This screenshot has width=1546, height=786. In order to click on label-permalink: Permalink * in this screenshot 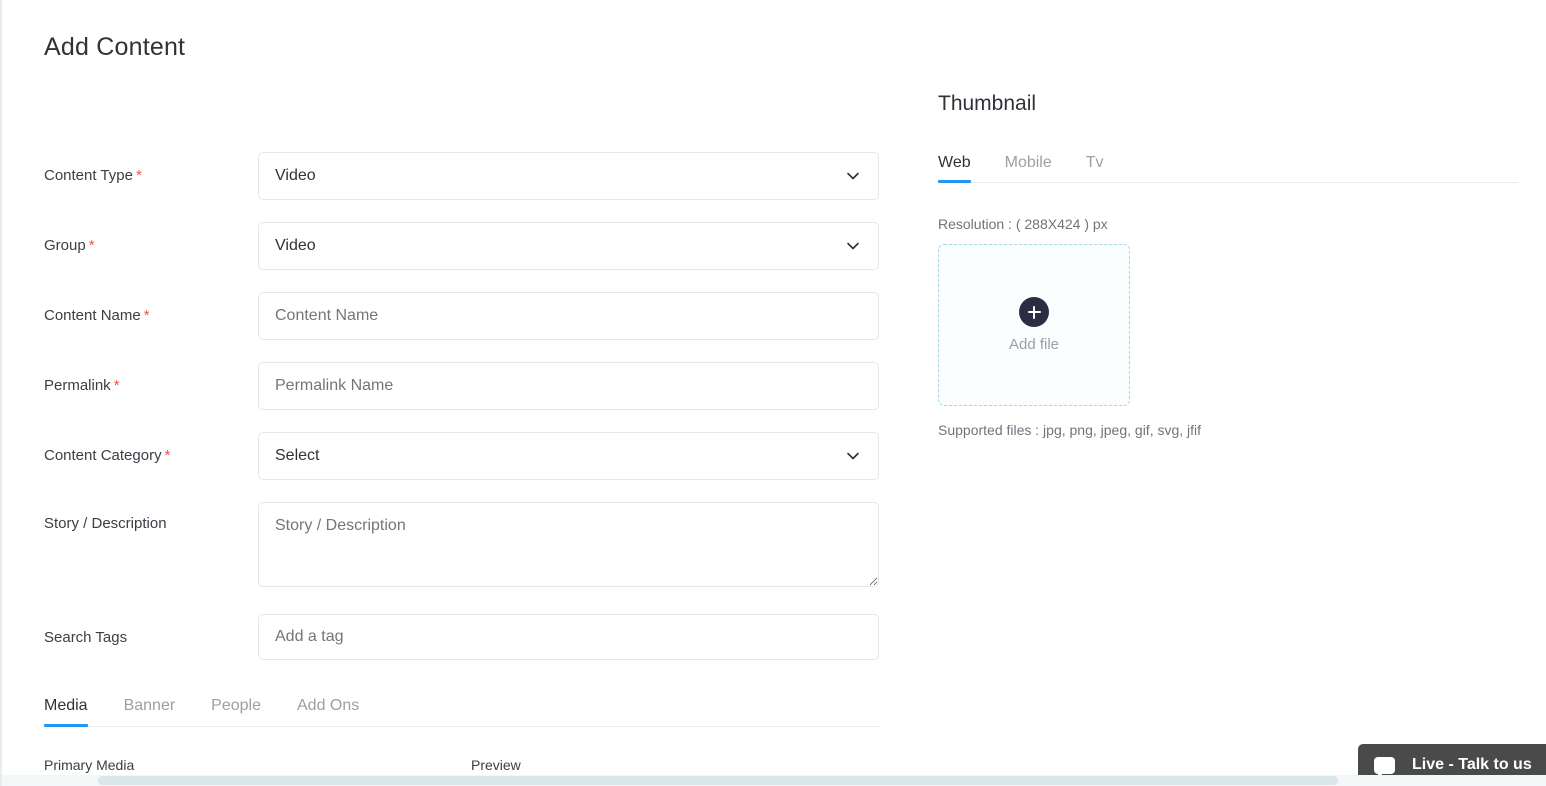, I will do `click(151, 386)`.